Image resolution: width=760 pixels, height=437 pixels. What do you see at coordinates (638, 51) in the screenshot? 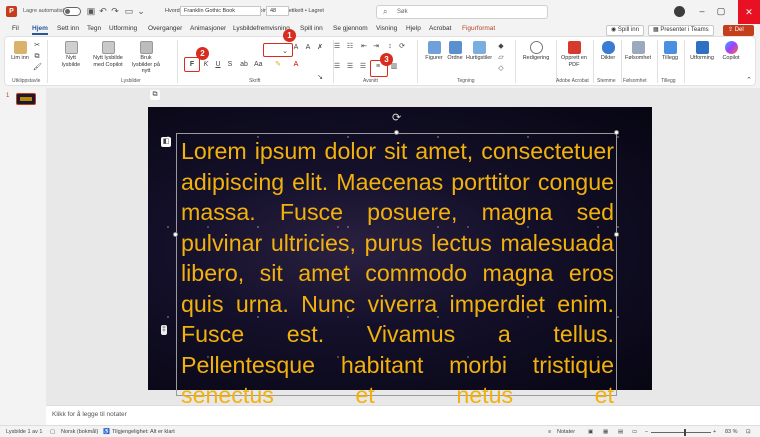
I see `sensitivity-button: Følsomhet` at bounding box center [638, 51].